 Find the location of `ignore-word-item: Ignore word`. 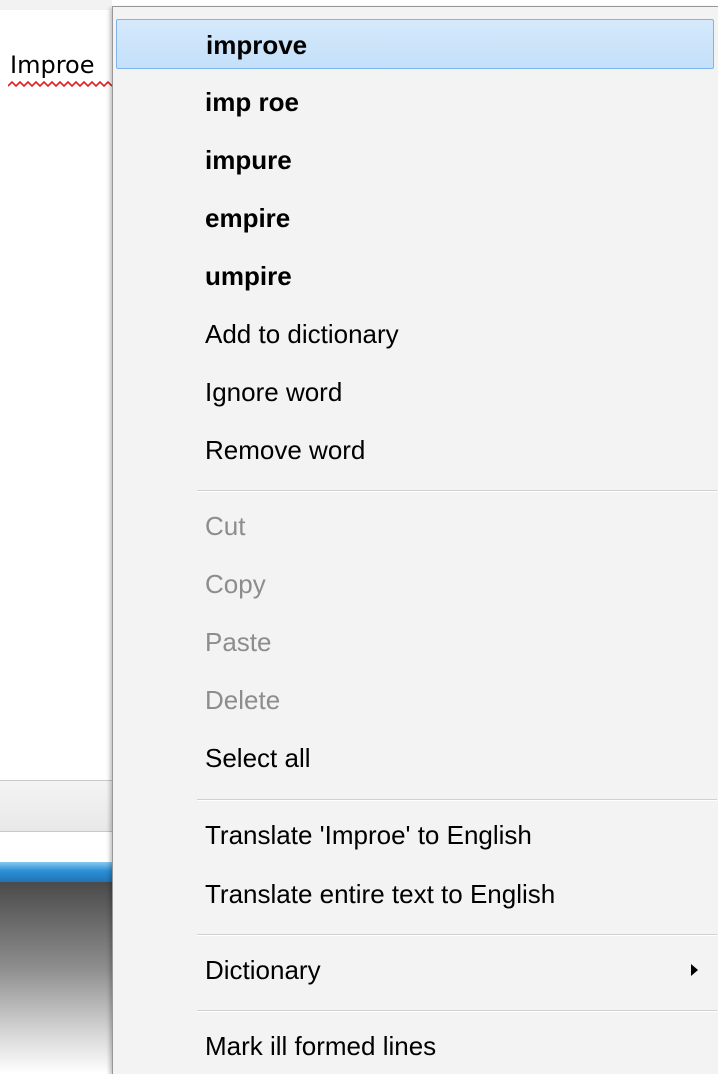

ignore-word-item: Ignore word is located at coordinates (415, 392).